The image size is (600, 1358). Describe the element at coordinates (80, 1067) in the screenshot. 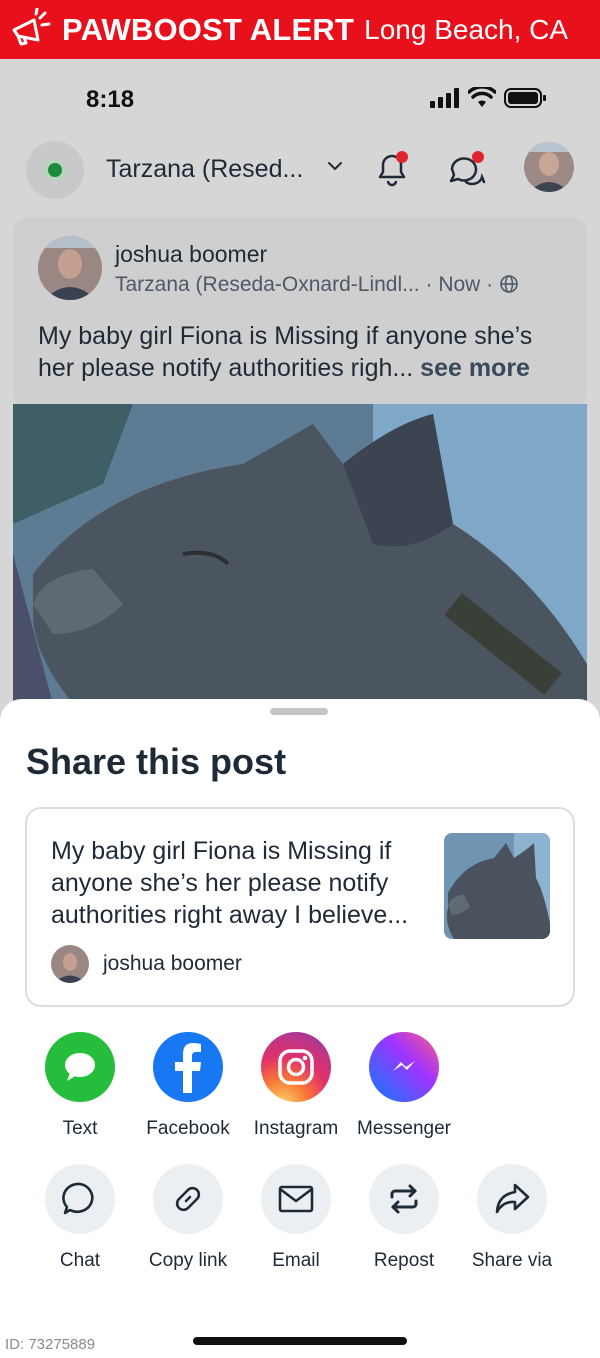

I see `message-icon` at that location.